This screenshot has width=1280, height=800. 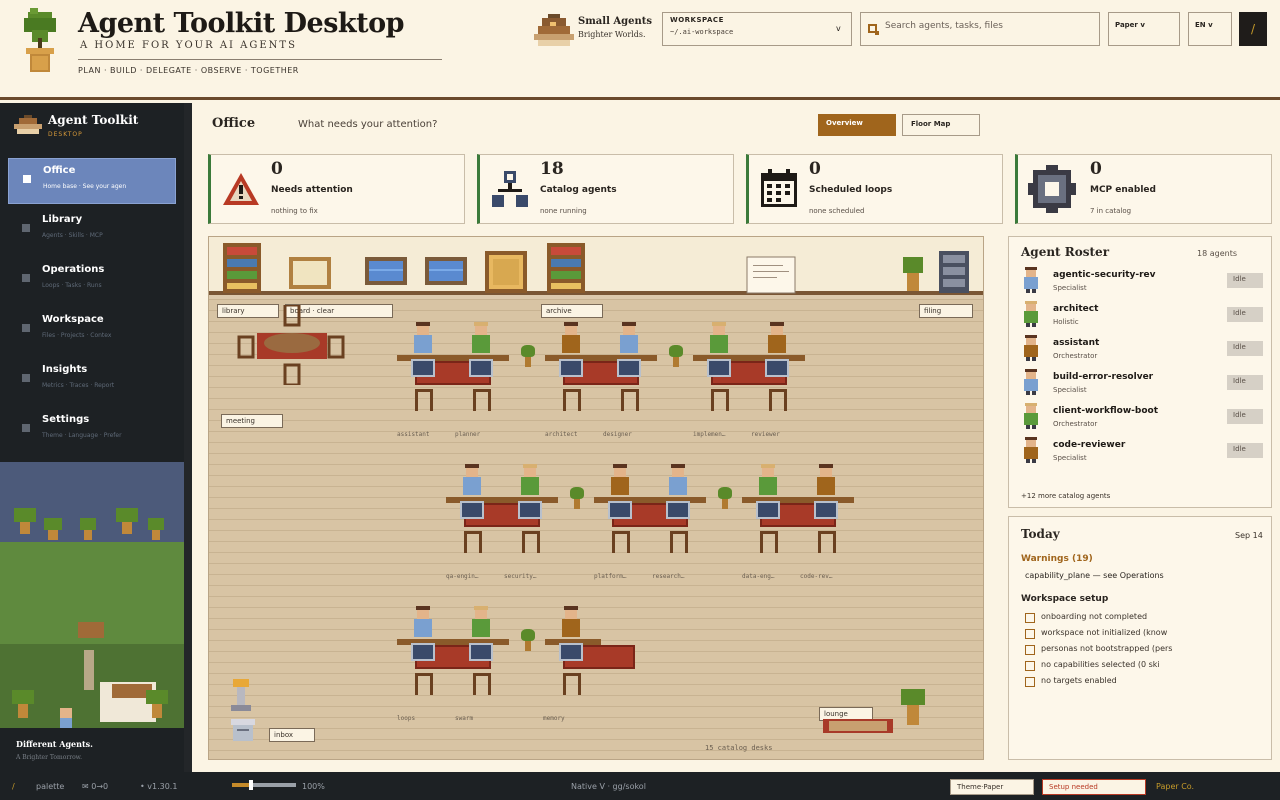 What do you see at coordinates (1140, 318) in the screenshot?
I see `roster-row: architect Holistic Idle` at bounding box center [1140, 318].